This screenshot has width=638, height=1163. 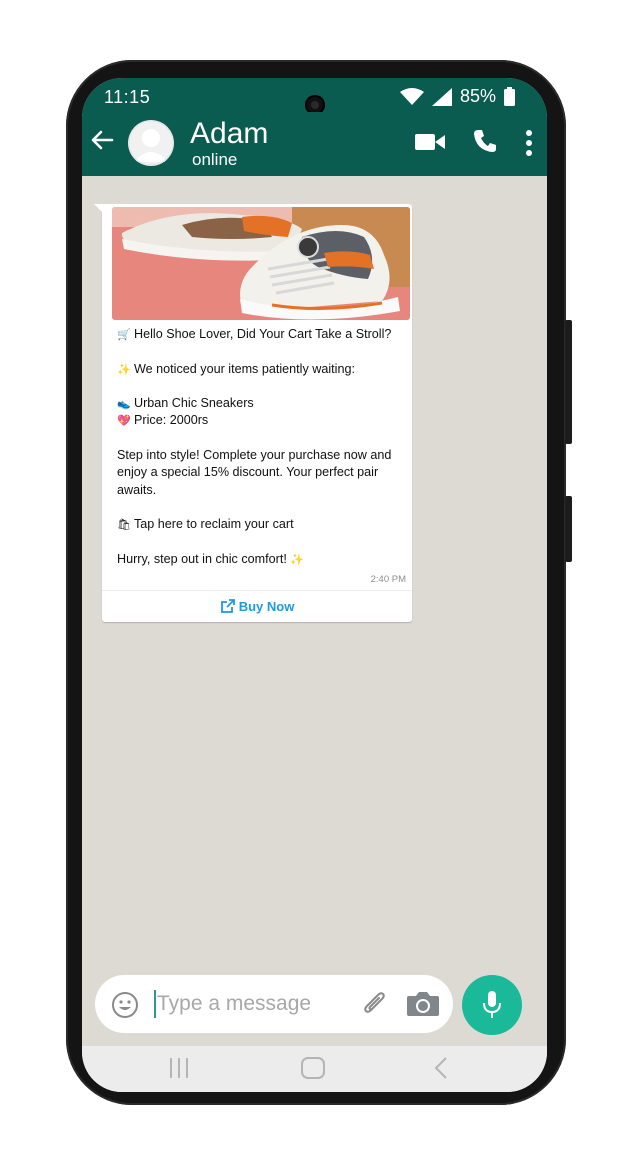 What do you see at coordinates (485, 141) in the screenshot?
I see `phone-icon` at bounding box center [485, 141].